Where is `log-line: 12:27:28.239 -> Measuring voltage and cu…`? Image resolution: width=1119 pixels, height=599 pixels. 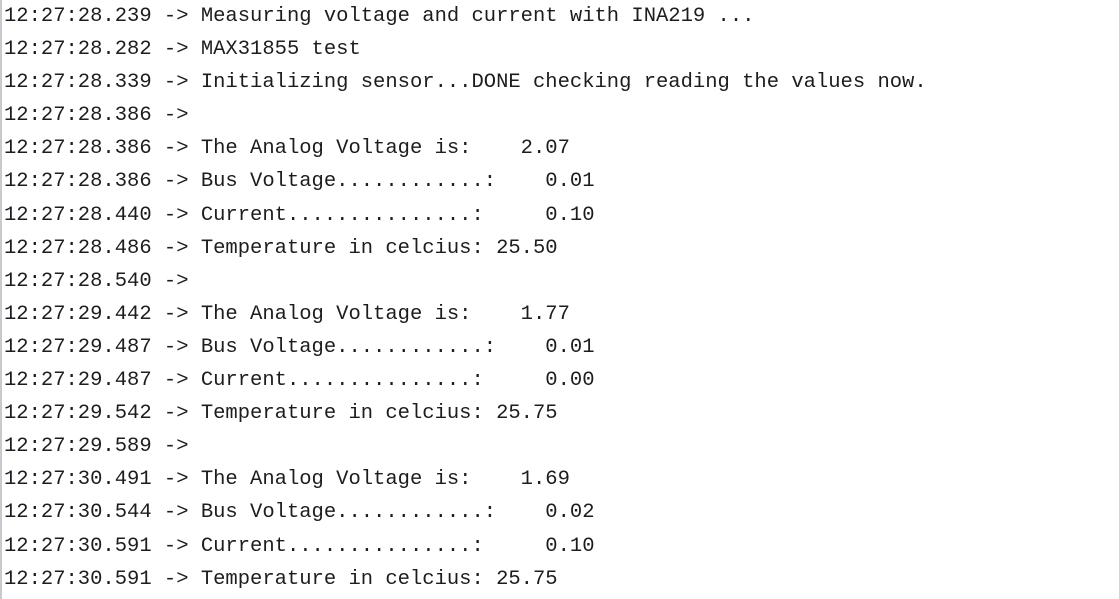 log-line: 12:27:28.239 -> Measuring voltage and cu… is located at coordinates (379, 16).